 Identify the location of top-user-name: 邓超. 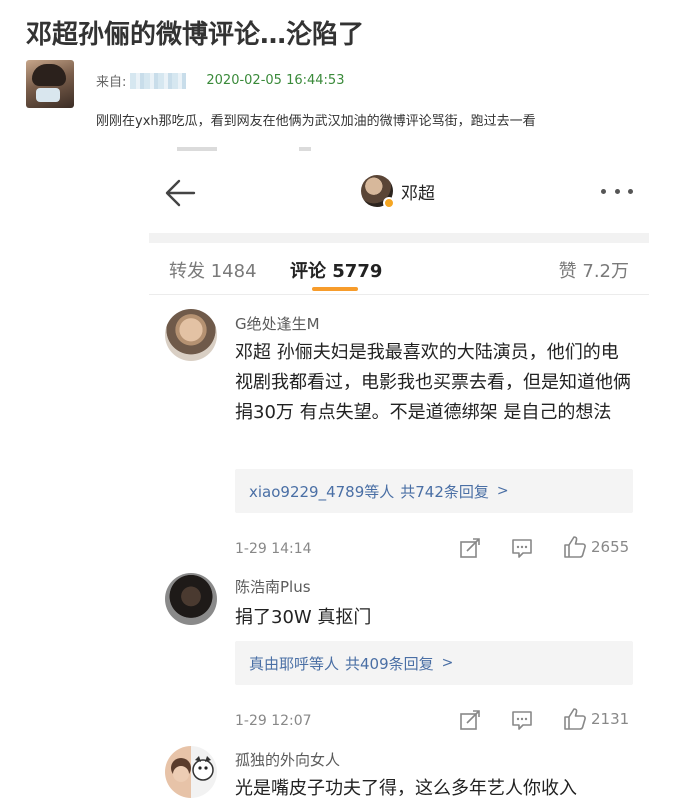
(418, 191).